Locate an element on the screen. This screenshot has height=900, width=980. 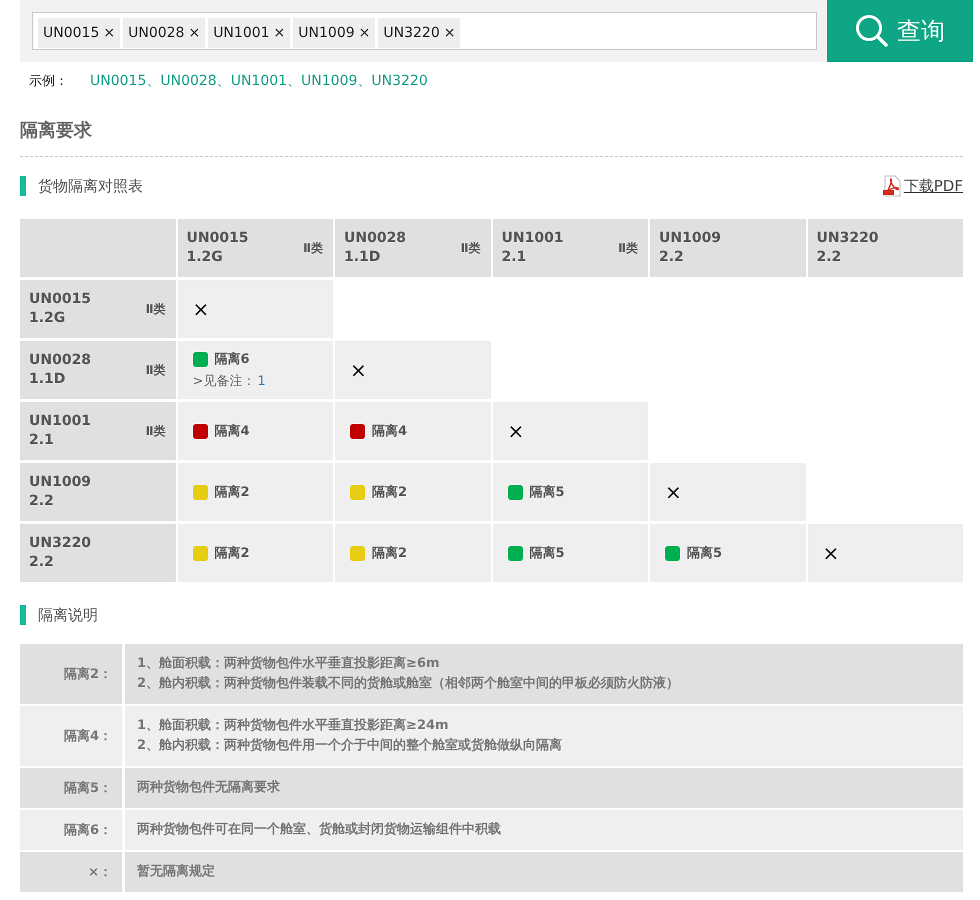
legend-text: 暂无隔离规定 is located at coordinates (176, 871).